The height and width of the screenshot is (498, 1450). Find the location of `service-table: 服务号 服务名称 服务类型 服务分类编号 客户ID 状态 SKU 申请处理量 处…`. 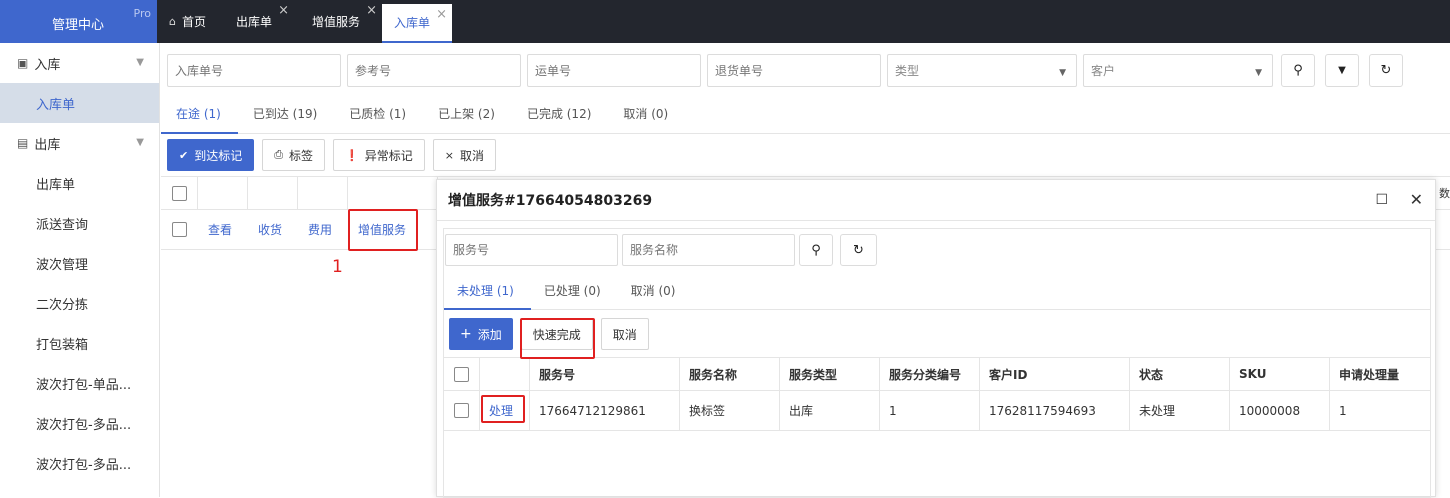

service-table: 服务号 服务名称 服务类型 服务分类编号 客户ID 状态 SKU 申请处理量 处… is located at coordinates (937, 394).